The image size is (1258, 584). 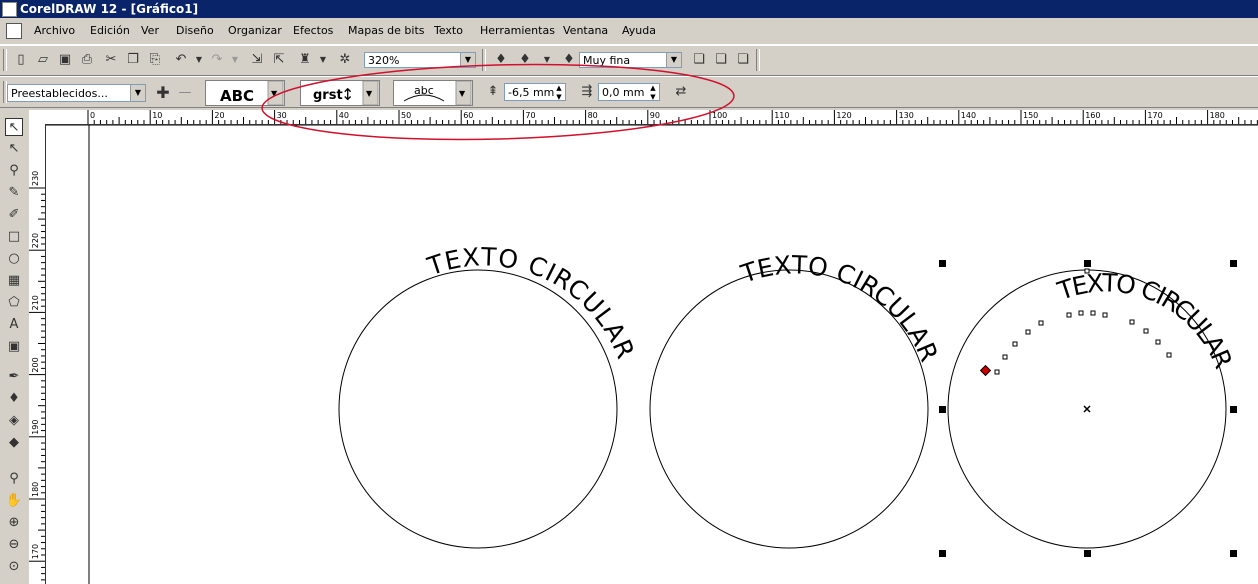 What do you see at coordinates (181, 60) in the screenshot?
I see `undo-icon: ↶` at bounding box center [181, 60].